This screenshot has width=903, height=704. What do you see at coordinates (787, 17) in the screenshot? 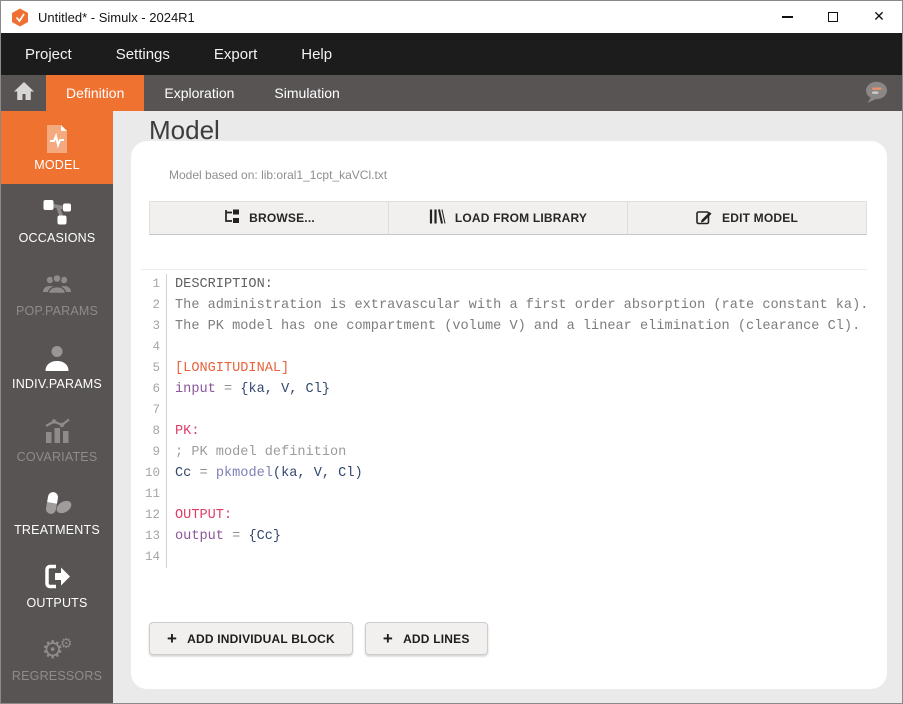
I see `minimize-button` at bounding box center [787, 17].